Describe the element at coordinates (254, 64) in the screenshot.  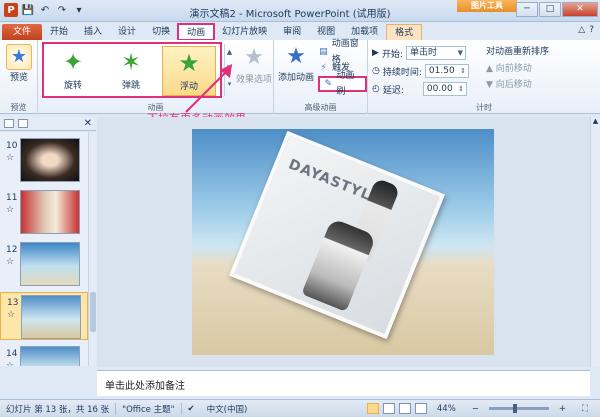
I see `effect-options-button: ★ 效果选项` at that location.